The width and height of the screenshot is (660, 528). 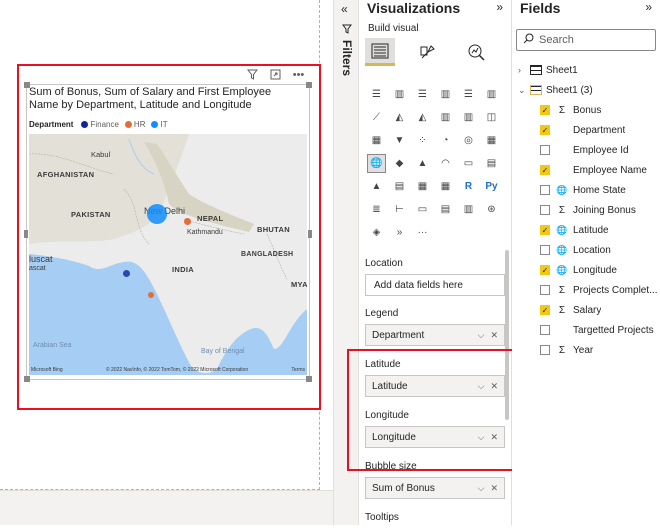 What do you see at coordinates (399, 186) in the screenshot?
I see `slicer-icon: ▤` at bounding box center [399, 186].